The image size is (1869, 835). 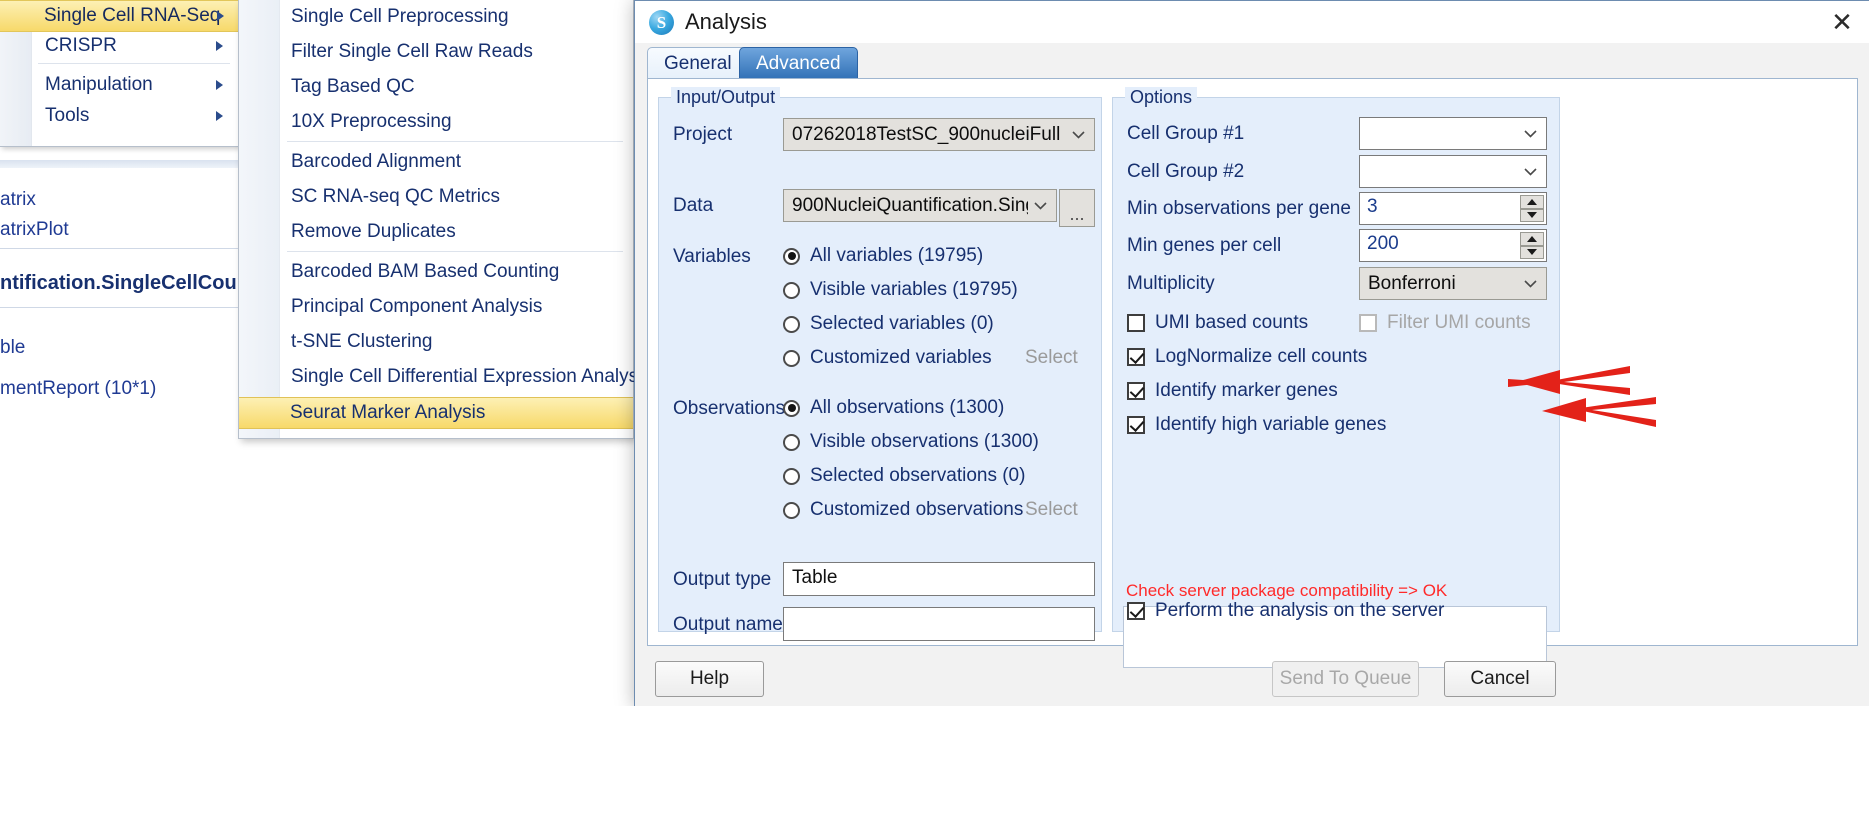 What do you see at coordinates (1204, 245) in the screenshot?
I see `min-genes-label: Min genes per cell` at bounding box center [1204, 245].